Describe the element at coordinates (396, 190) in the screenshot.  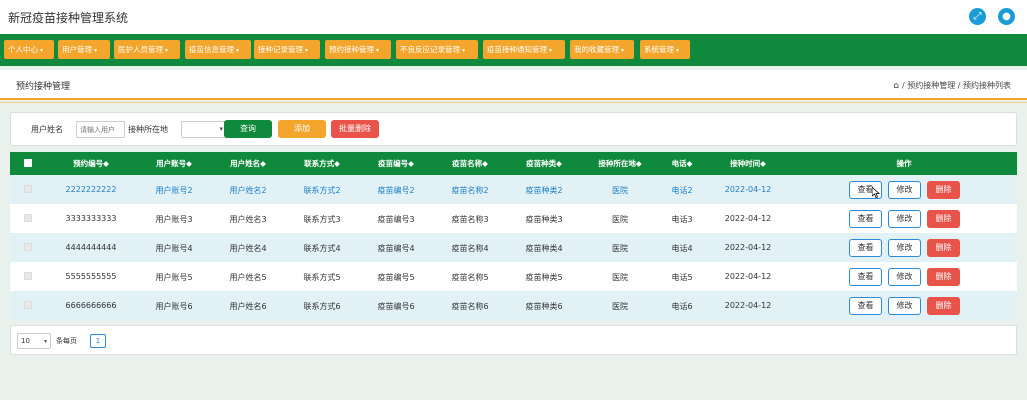
I see `table-cell: 疫苗编号2` at that location.